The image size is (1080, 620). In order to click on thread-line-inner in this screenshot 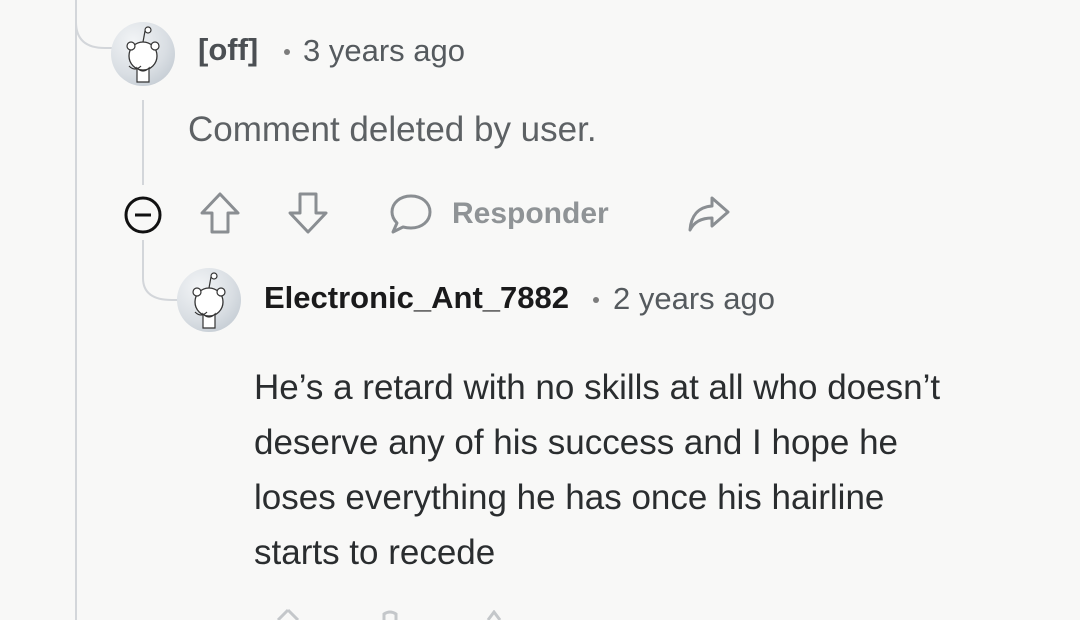, I will do `click(143, 142)`.